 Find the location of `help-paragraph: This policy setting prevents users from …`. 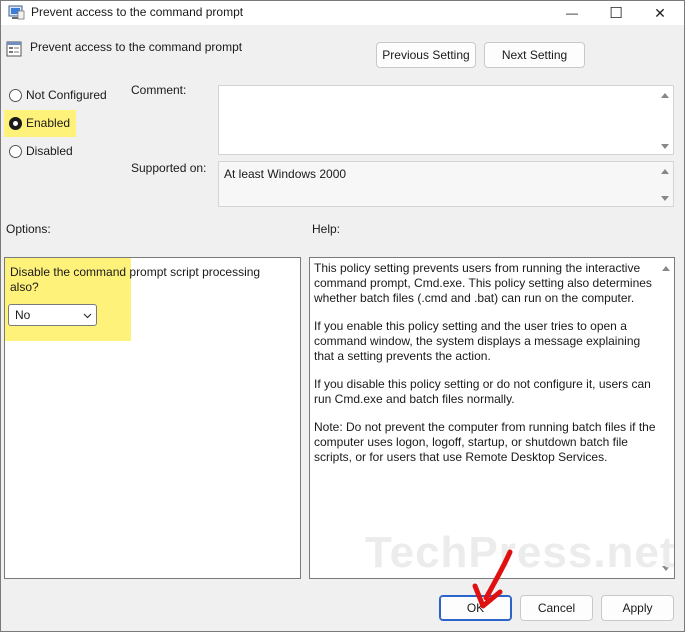

help-paragraph: This policy setting prevents users from … is located at coordinates (483, 283).